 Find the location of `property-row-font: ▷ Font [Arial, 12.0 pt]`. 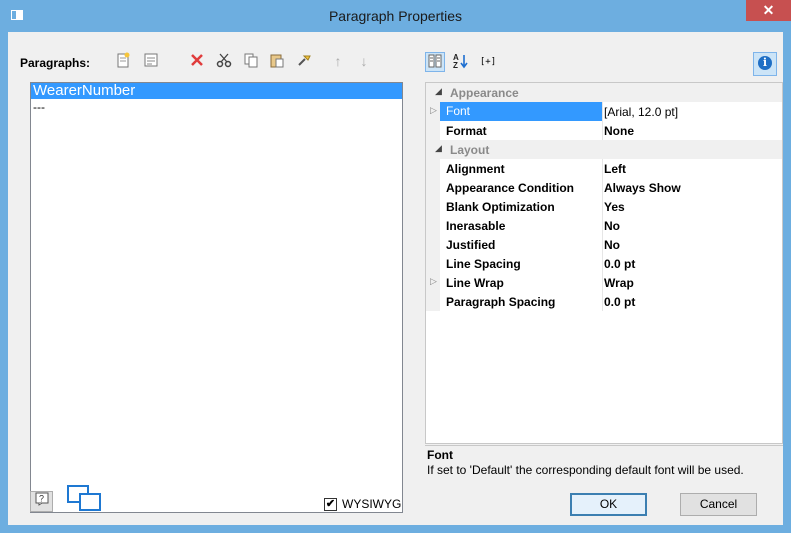

property-row-font: ▷ Font [Arial, 12.0 pt] is located at coordinates (604, 111).